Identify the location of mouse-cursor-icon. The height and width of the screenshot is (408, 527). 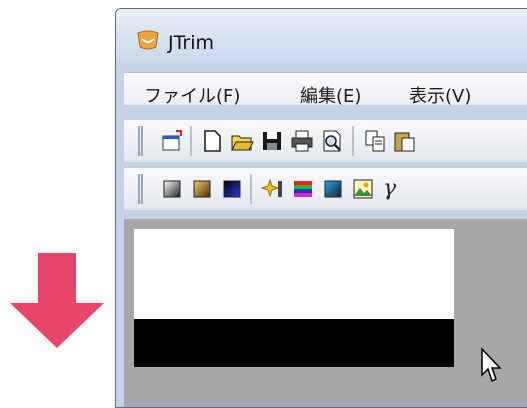
(491, 365).